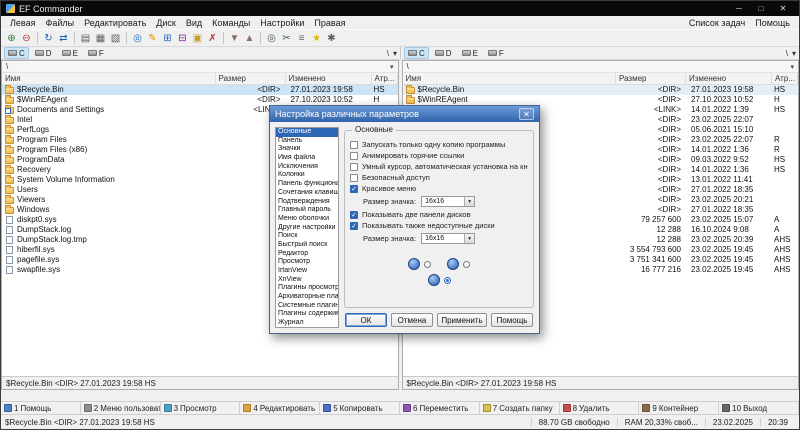 This screenshot has width=800, height=430. What do you see at coordinates (307, 219) in the screenshot?
I see `tree-item: Меню оболочки` at bounding box center [307, 219].